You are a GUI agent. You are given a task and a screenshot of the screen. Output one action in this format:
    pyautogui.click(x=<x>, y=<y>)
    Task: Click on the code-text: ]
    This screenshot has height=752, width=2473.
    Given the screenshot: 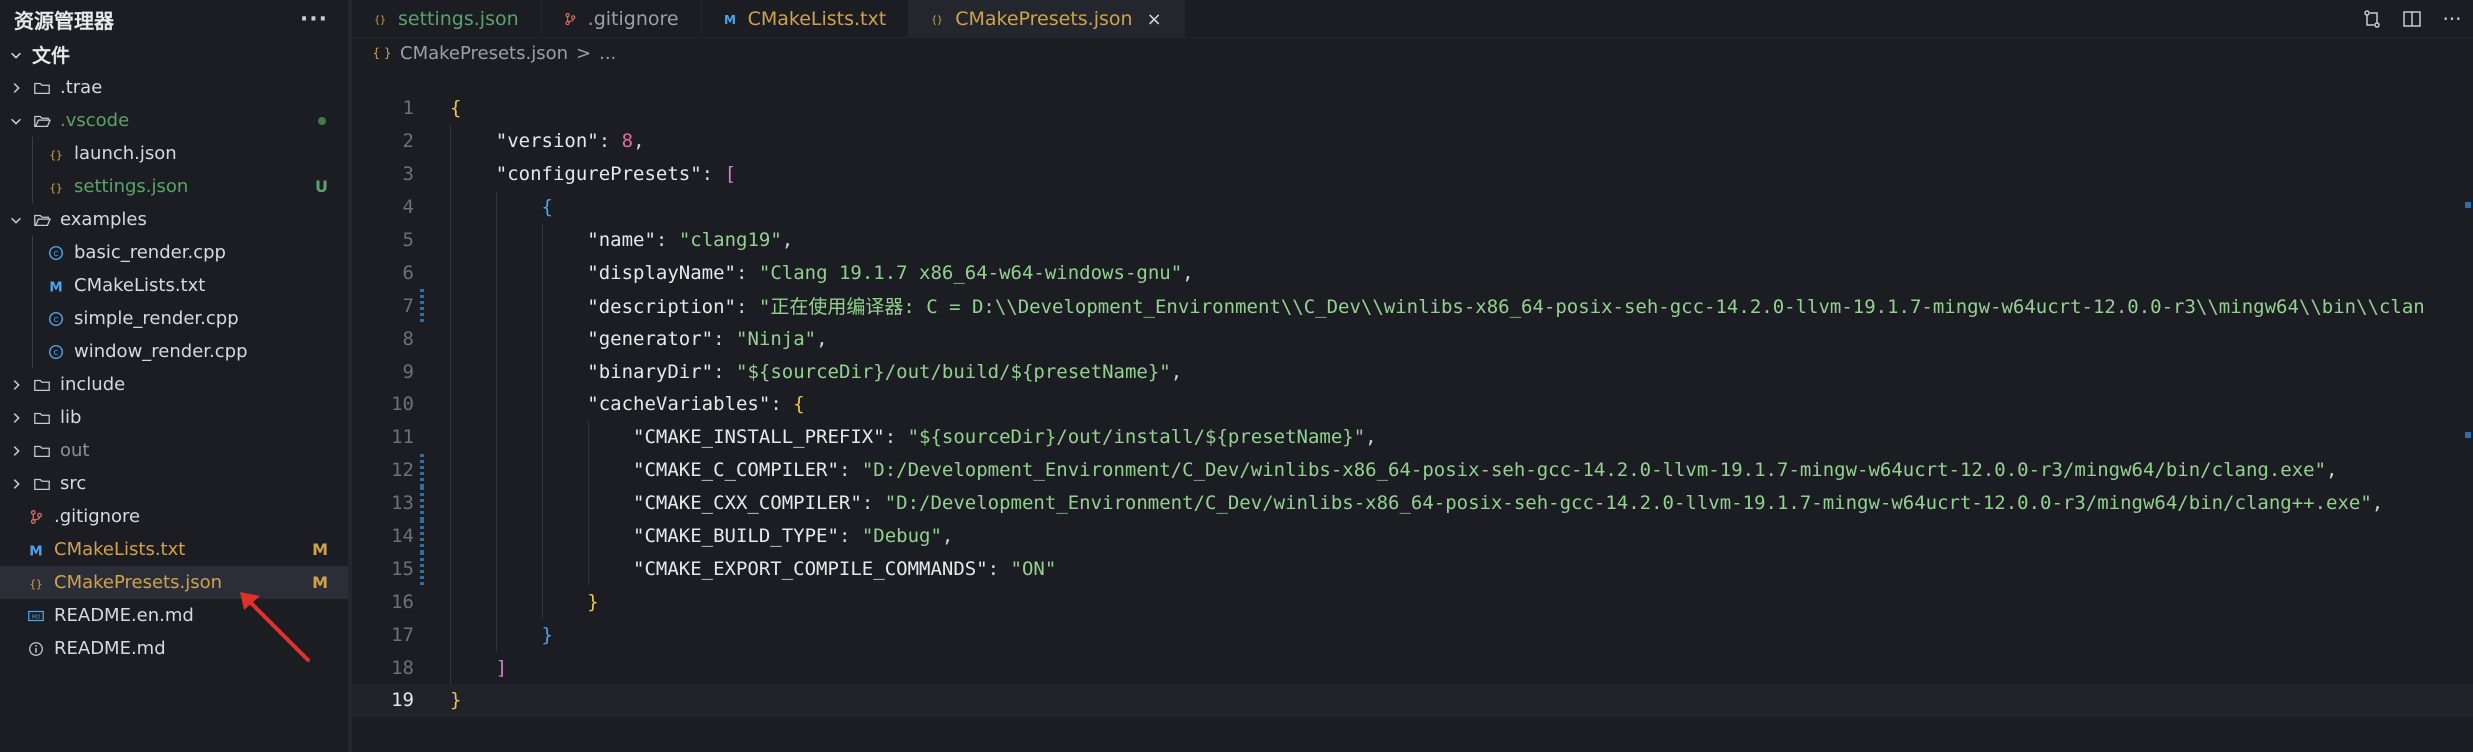 What is the action you would take?
    pyautogui.click(x=478, y=668)
    